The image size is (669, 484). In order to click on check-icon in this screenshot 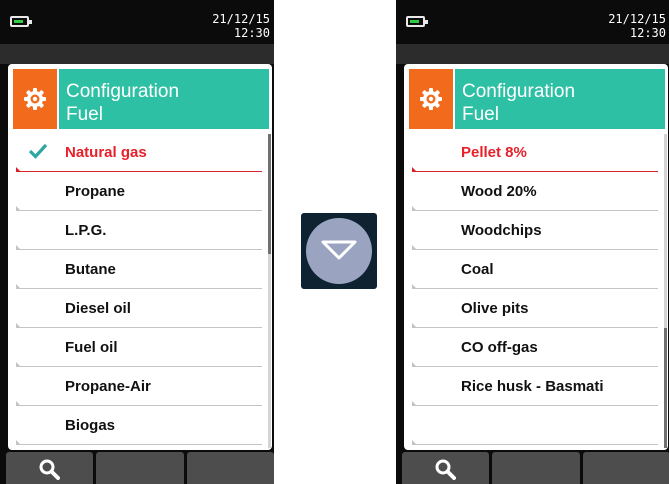, I will do `click(38, 151)`.